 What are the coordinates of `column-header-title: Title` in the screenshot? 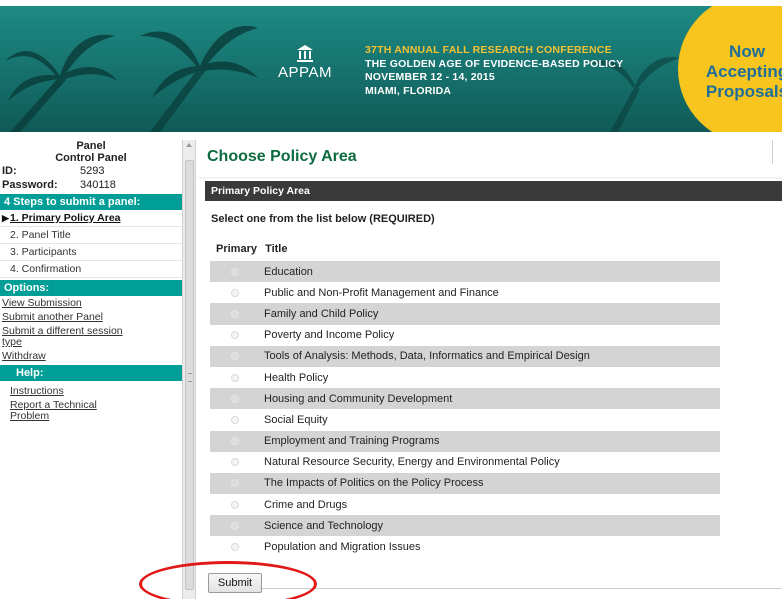 It's located at (276, 249).